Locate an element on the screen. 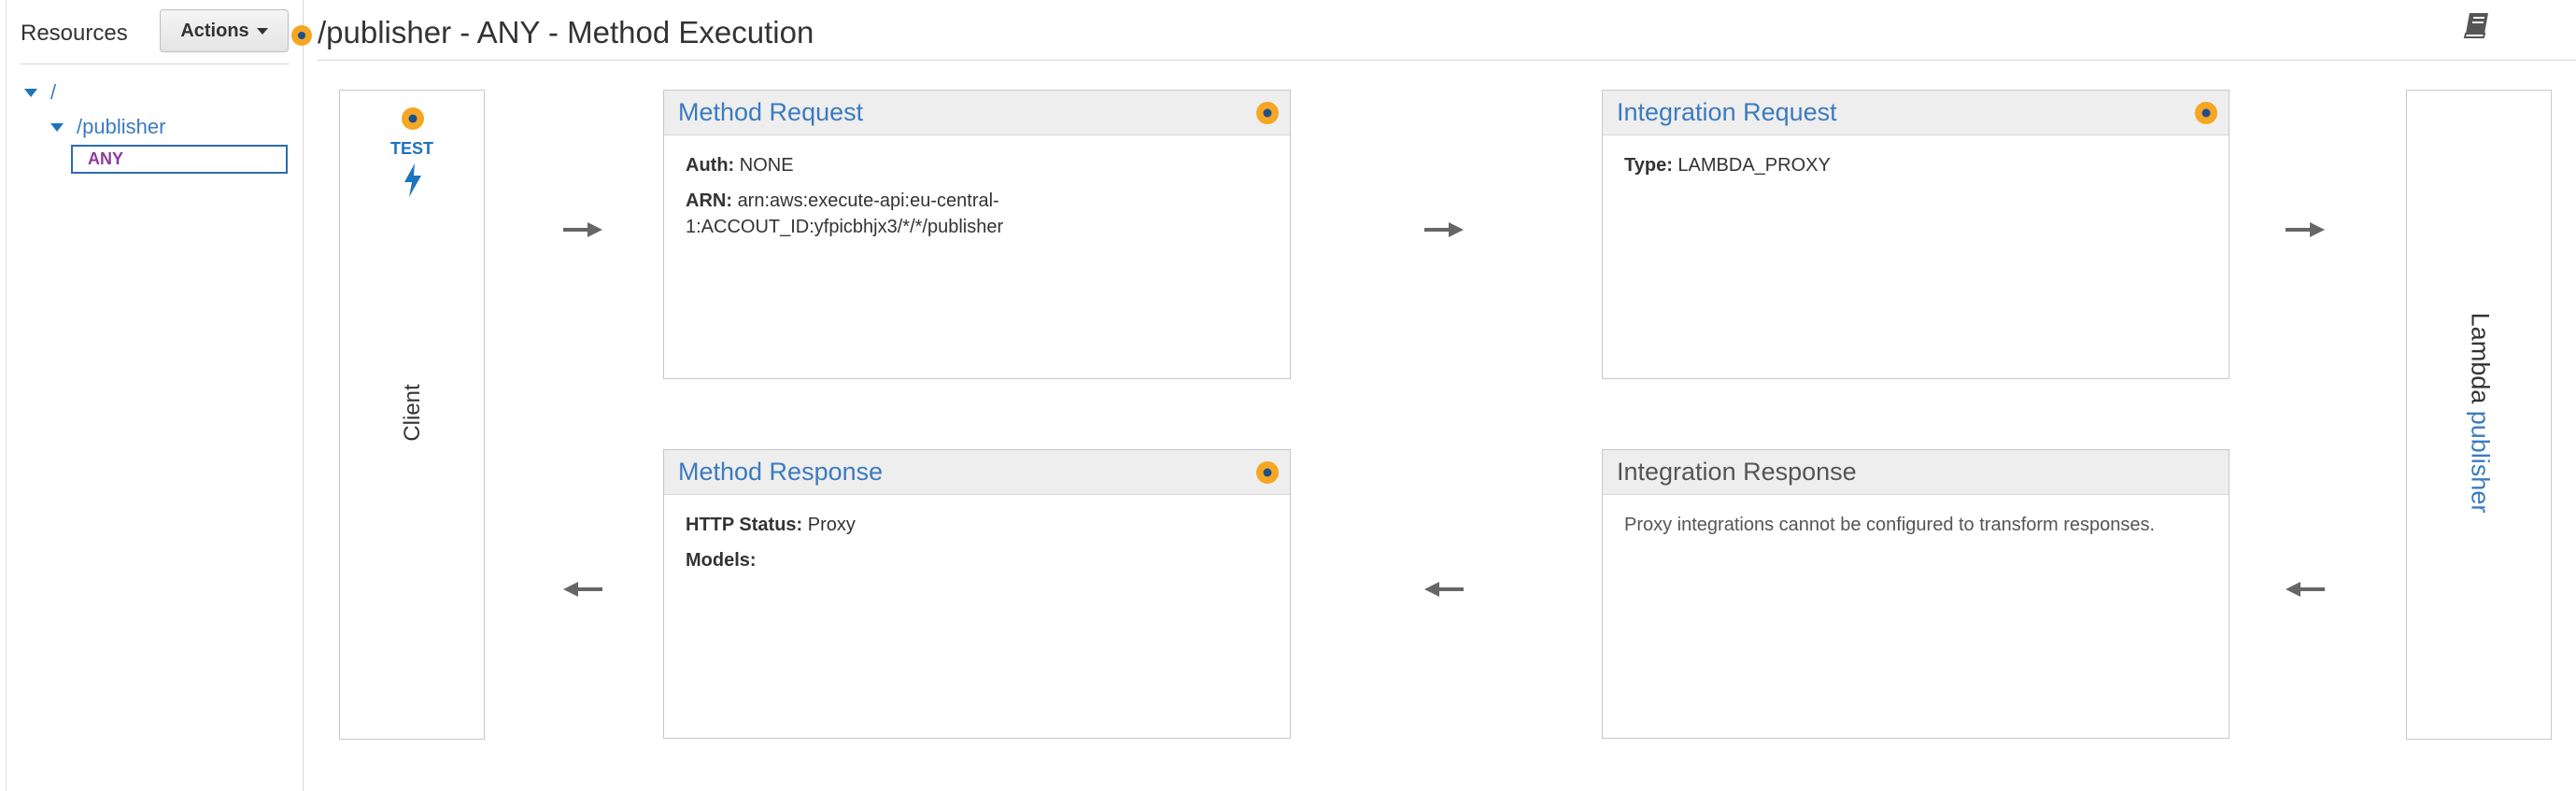 The height and width of the screenshot is (791, 2576). http-status-label: HTTP Status: is located at coordinates (744, 525).